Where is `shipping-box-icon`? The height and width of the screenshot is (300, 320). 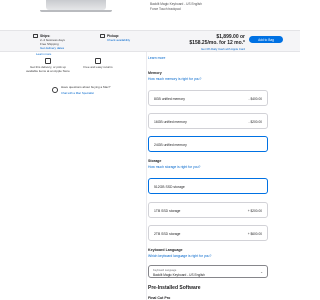 shipping-box-icon is located at coordinates (35, 36).